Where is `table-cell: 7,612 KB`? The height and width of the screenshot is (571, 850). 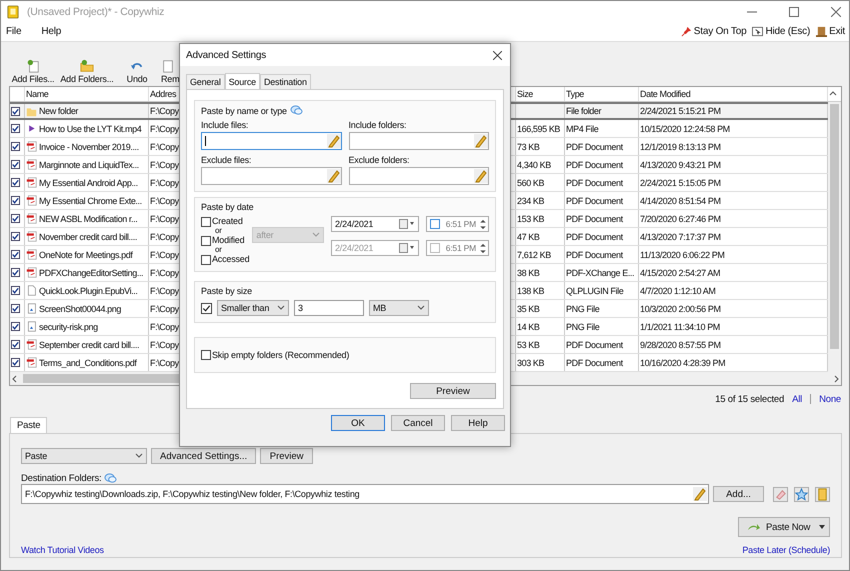
table-cell: 7,612 KB is located at coordinates (534, 255).